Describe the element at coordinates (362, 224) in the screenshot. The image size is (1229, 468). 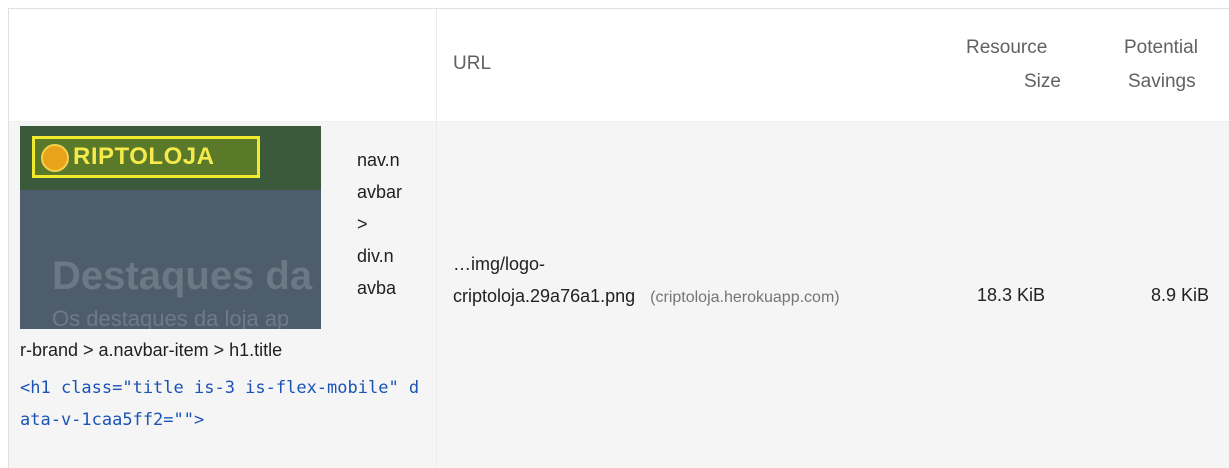
I see `selector-part: >` at that location.